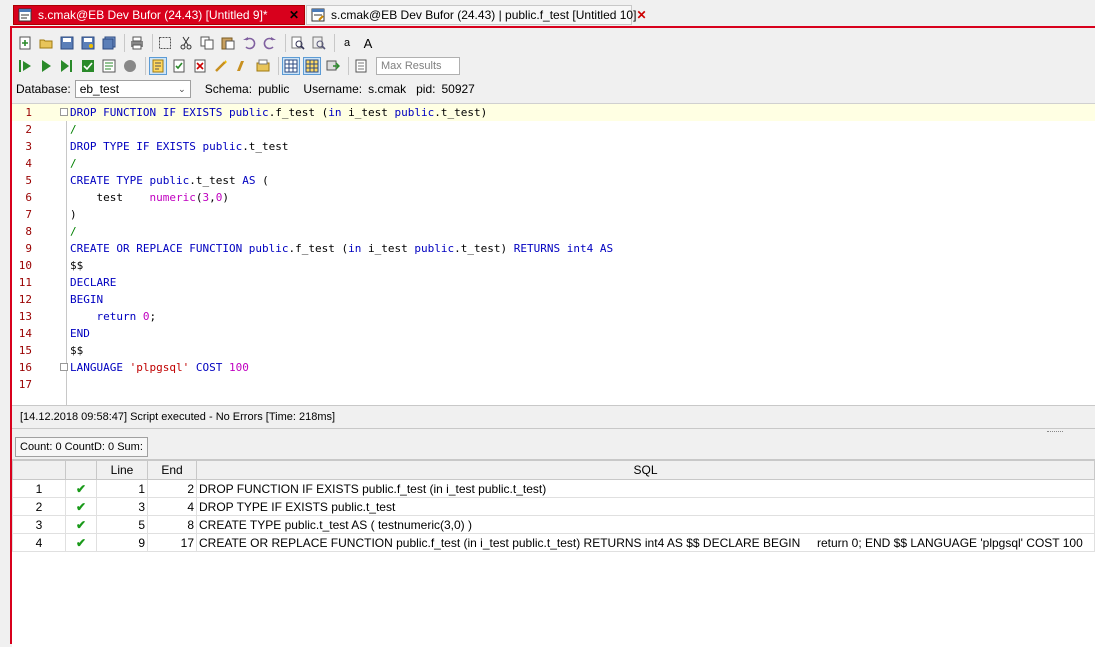 This screenshot has height=647, width=1095. I want to click on code-line: 10 $$, so click(553, 265).